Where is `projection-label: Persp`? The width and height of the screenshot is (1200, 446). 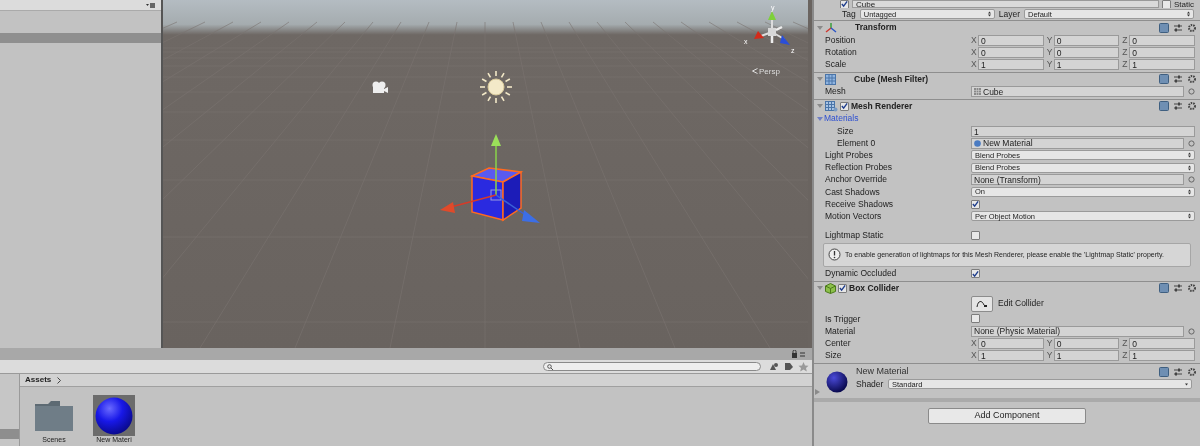 projection-label: Persp is located at coordinates (769, 72).